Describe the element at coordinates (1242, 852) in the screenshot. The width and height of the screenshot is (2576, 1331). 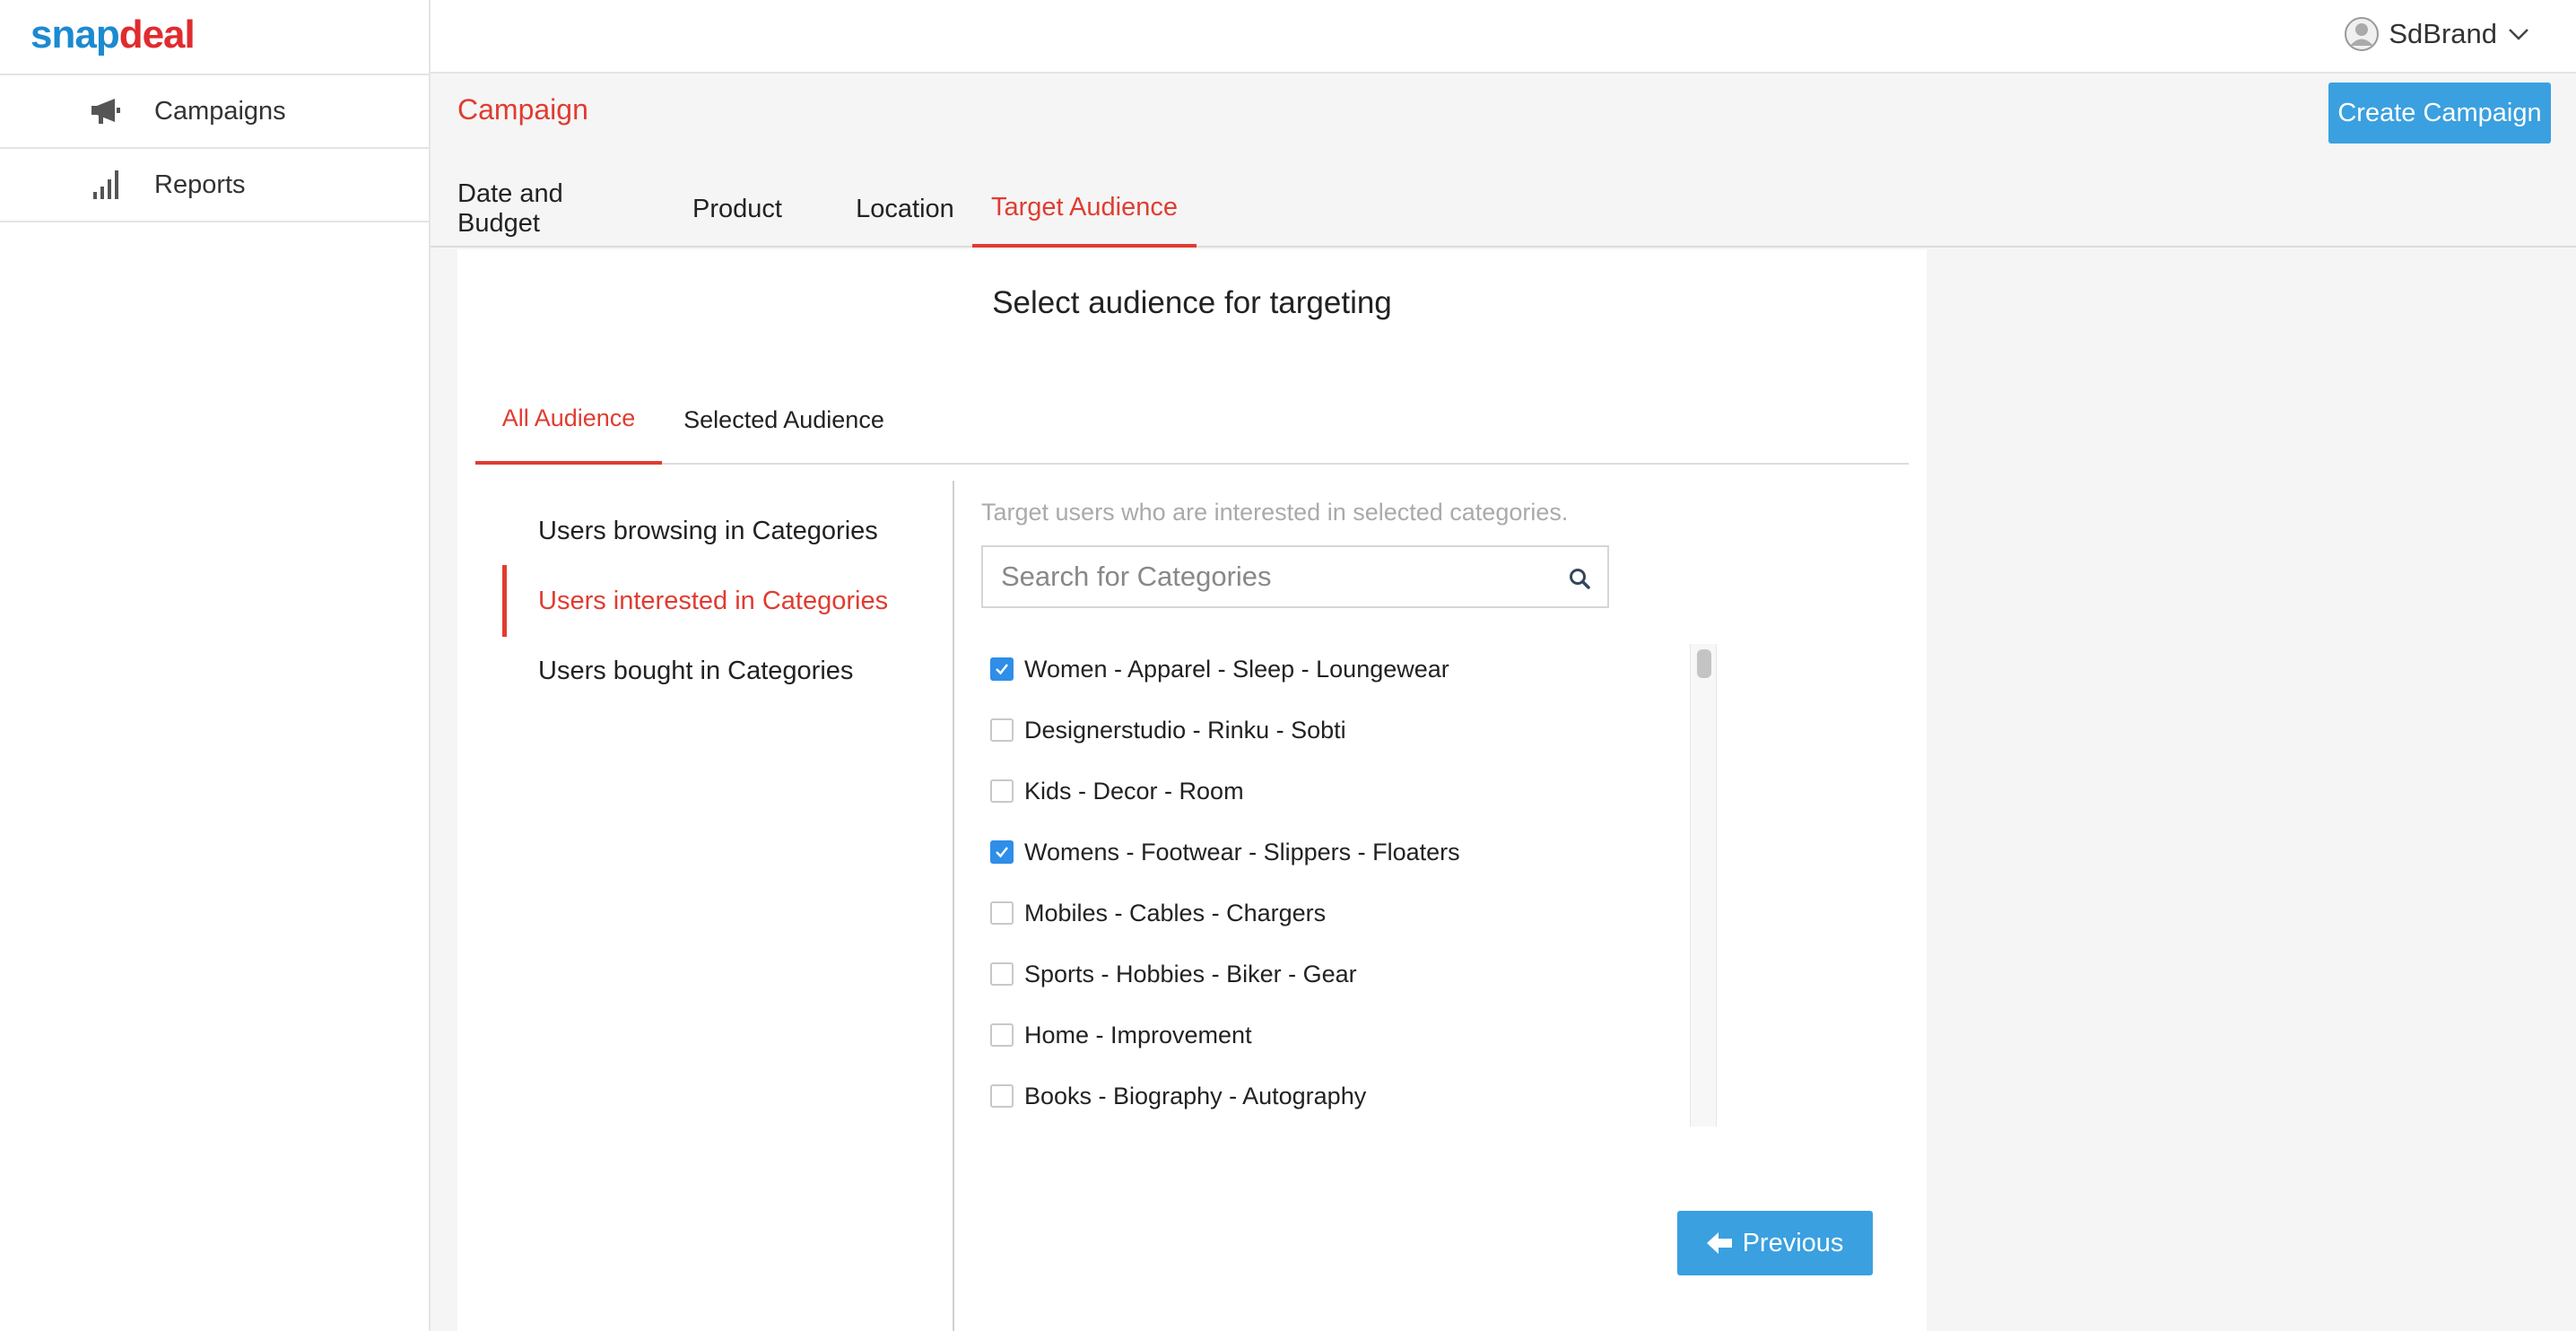
I see `category-label: Womens - Footwear - Slippers - Floaters` at that location.